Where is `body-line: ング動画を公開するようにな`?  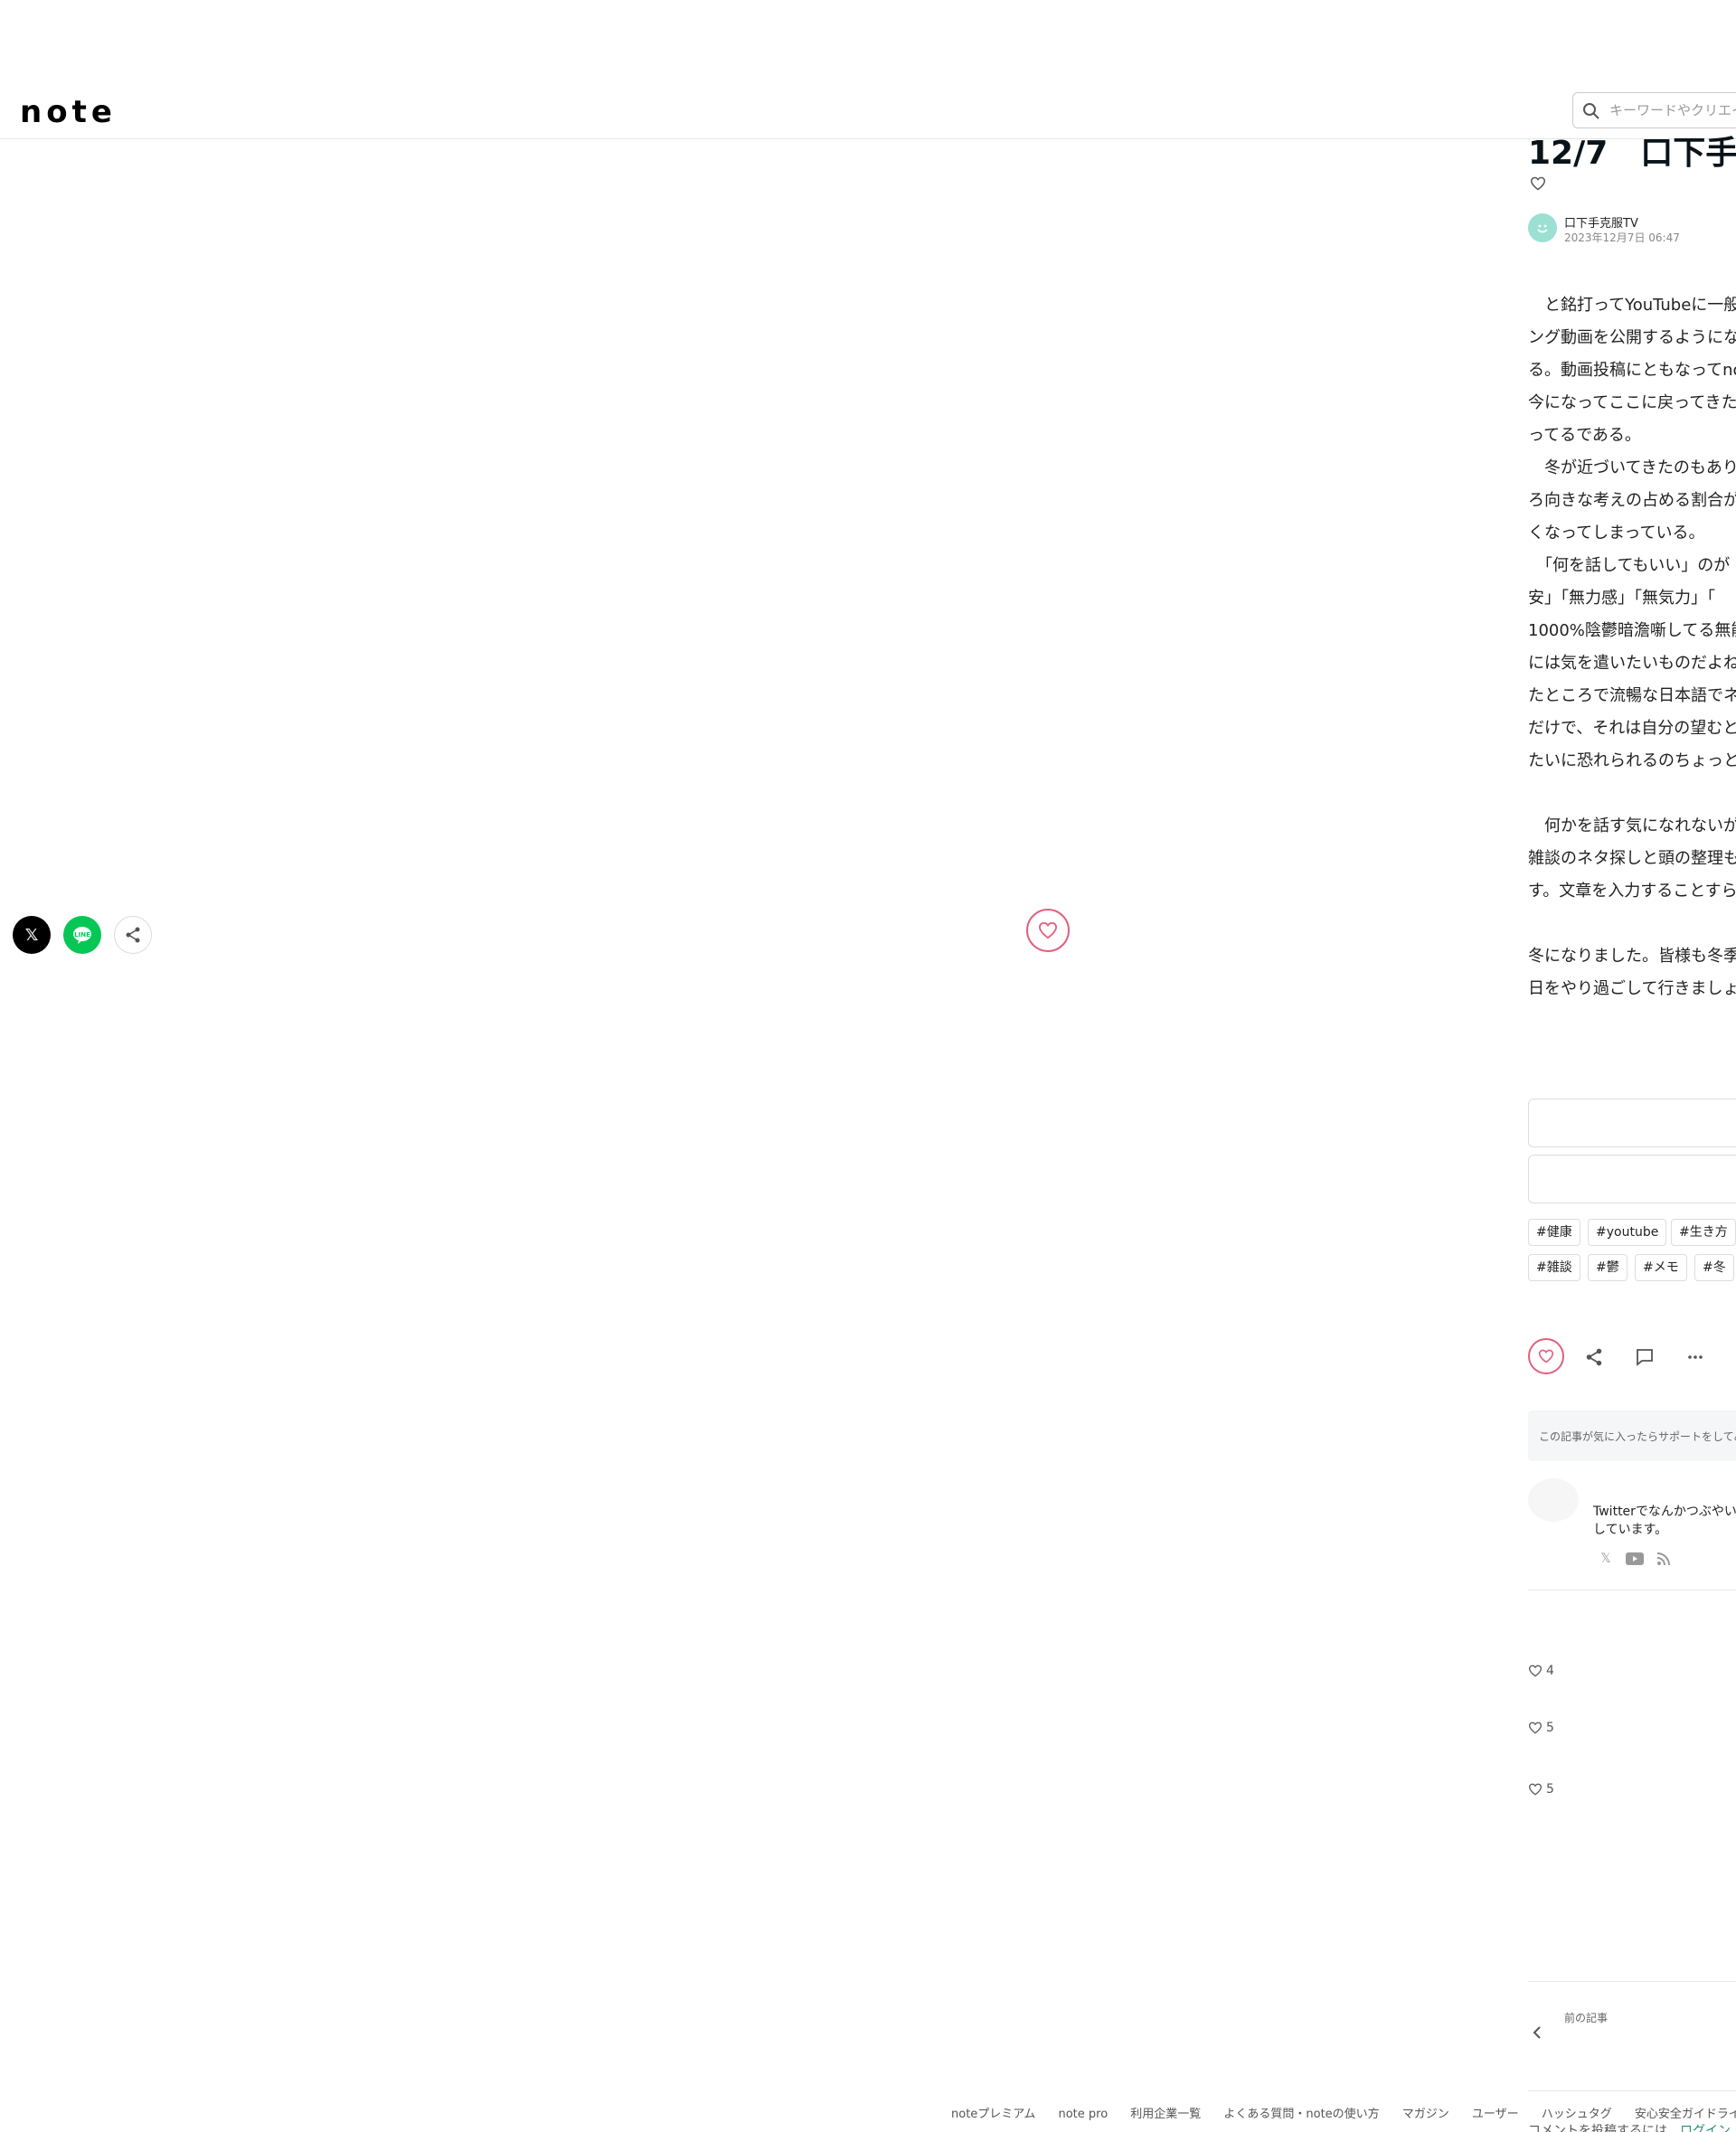
body-line: ング動画を公開するようにな is located at coordinates (1632, 337).